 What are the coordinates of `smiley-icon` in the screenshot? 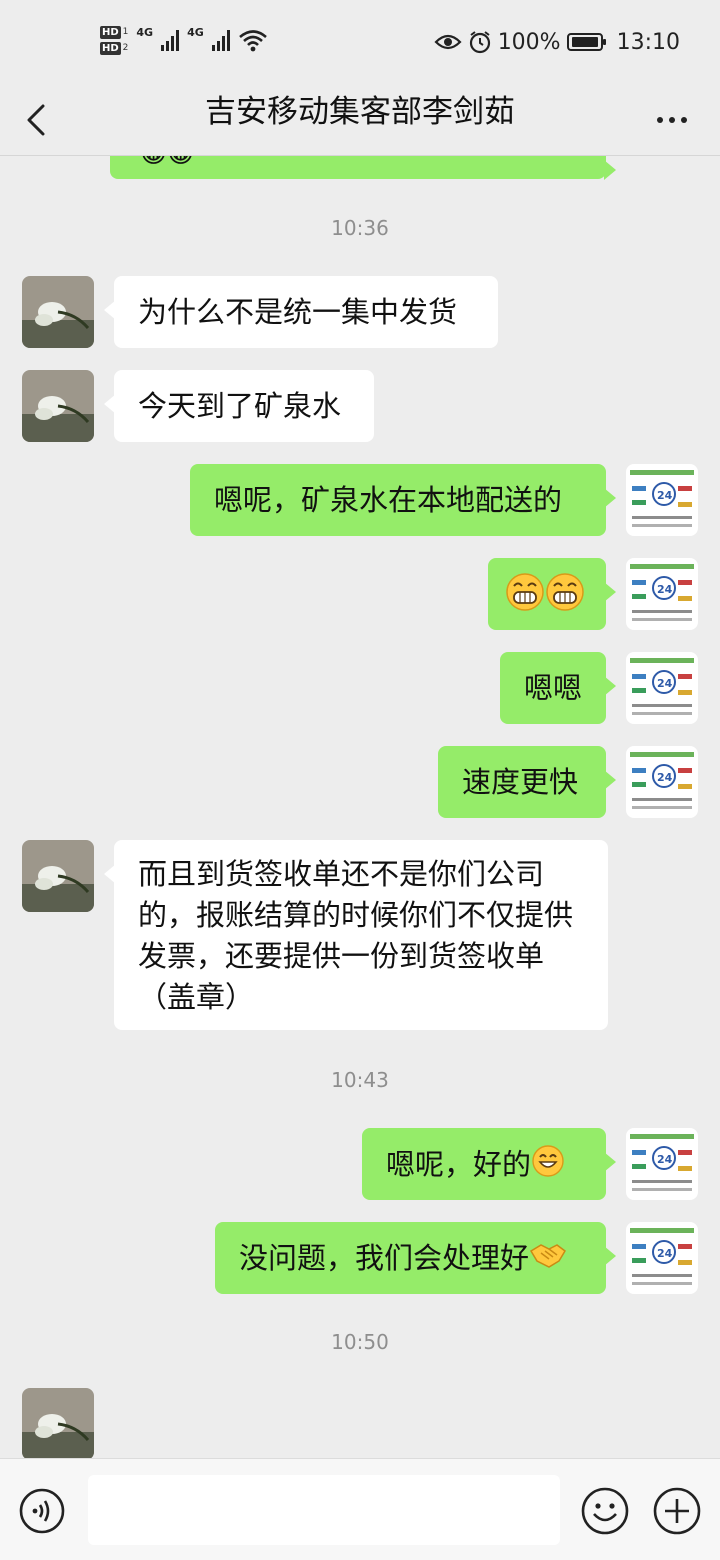 It's located at (605, 1511).